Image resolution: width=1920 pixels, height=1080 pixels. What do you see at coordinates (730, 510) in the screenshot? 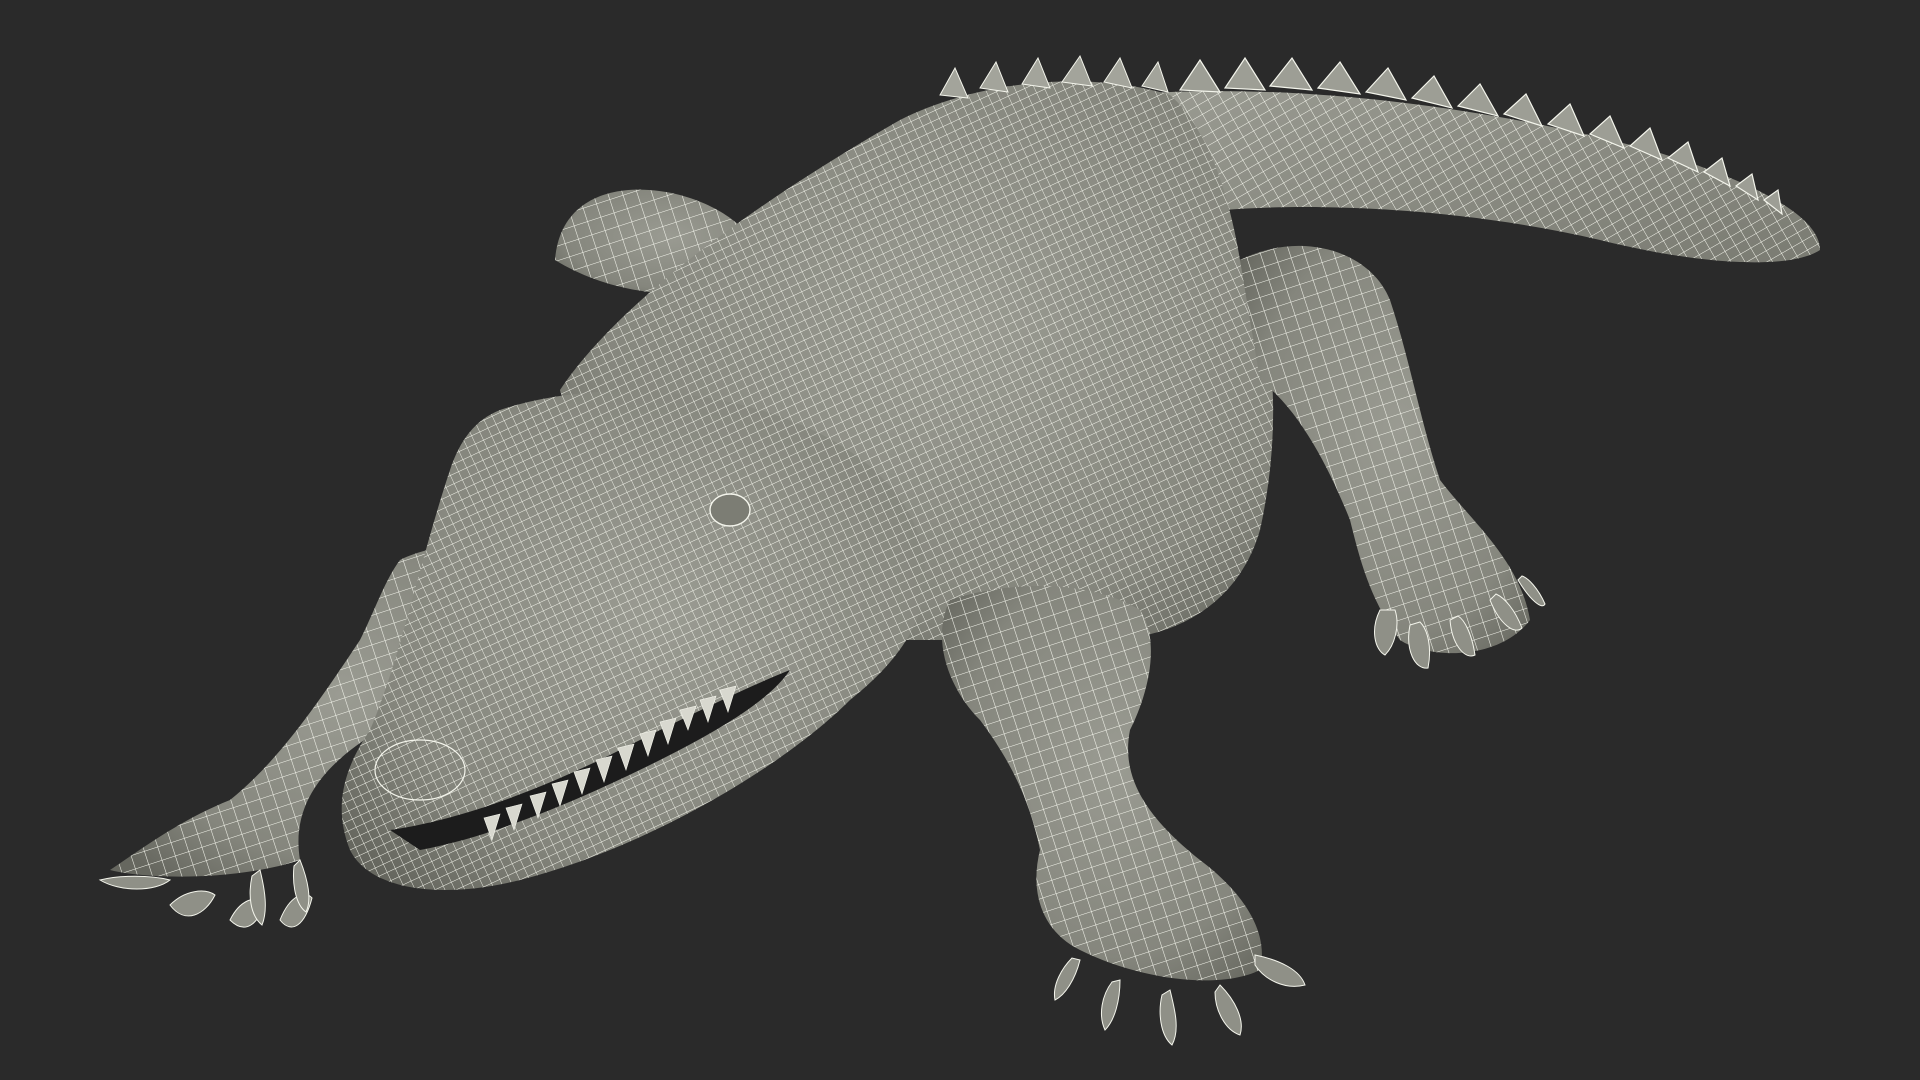
I see `eye` at bounding box center [730, 510].